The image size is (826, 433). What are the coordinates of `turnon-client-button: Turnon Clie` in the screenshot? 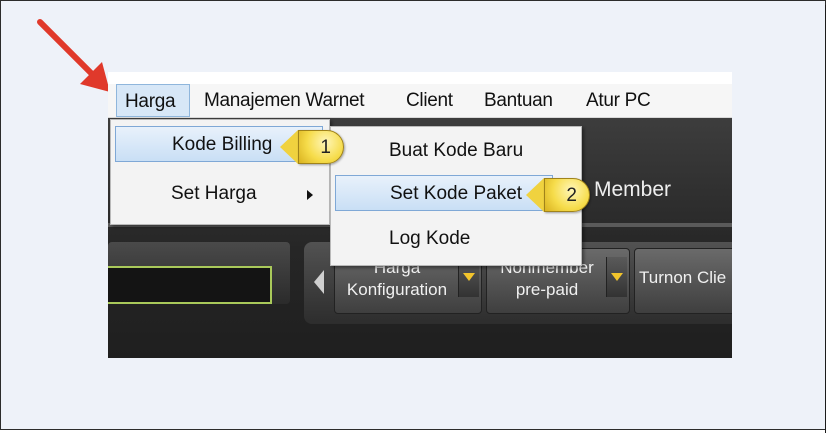 It's located at (683, 281).